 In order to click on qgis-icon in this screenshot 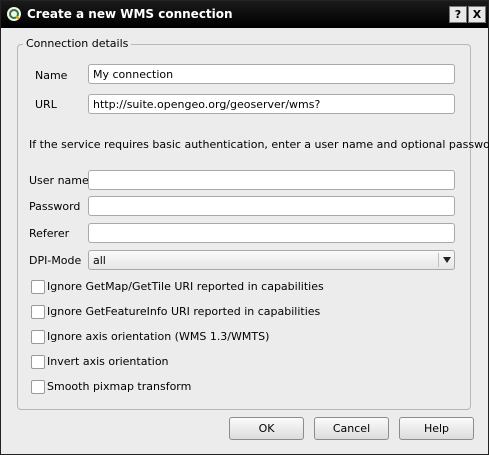, I will do `click(14, 14)`.